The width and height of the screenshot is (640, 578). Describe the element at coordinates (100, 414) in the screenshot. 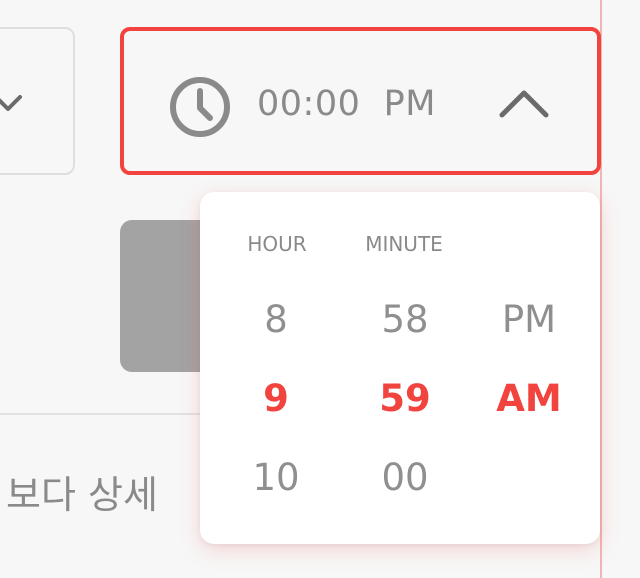

I see `divider` at that location.